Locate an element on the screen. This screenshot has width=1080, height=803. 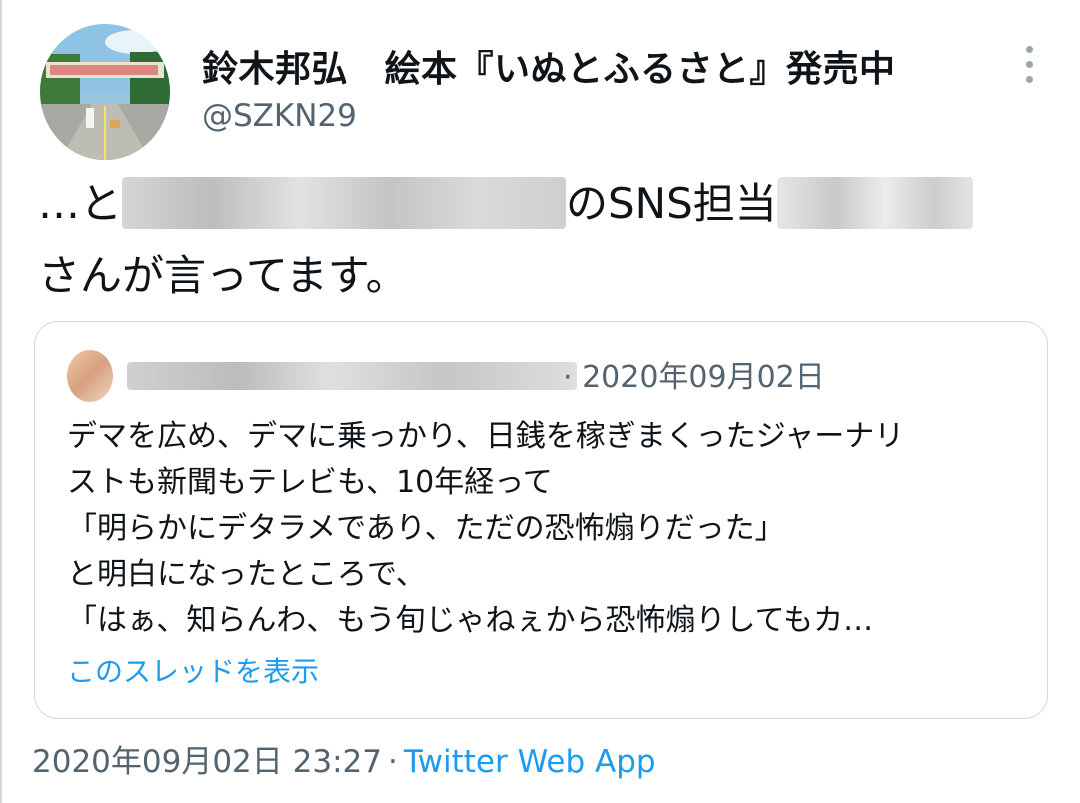
quoted-author-name-redacted is located at coordinates (352, 376).